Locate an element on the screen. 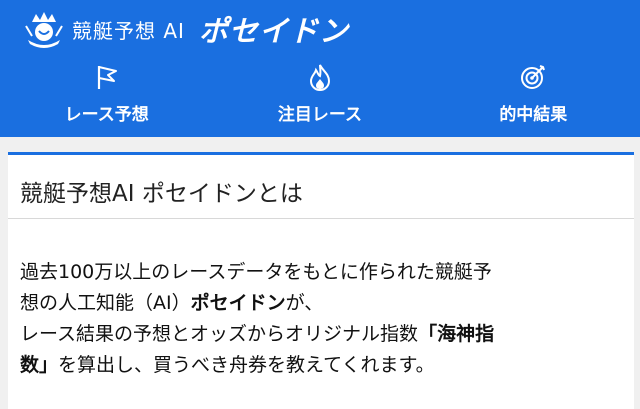  nav-label: 注目レース is located at coordinates (320, 115).